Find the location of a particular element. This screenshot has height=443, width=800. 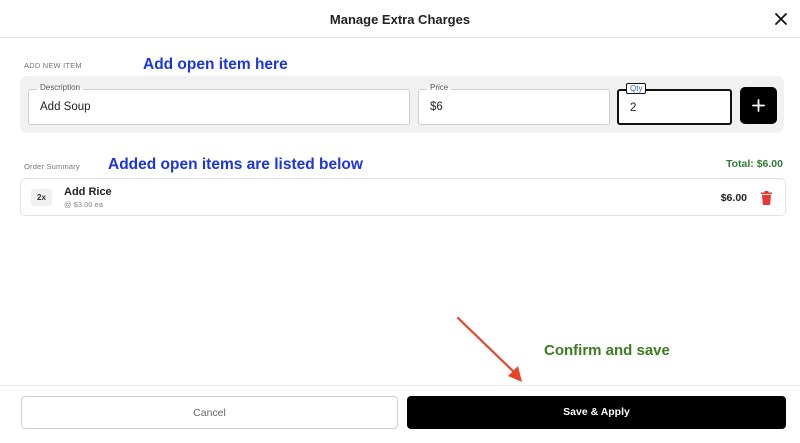

plus-icon is located at coordinates (758, 105).